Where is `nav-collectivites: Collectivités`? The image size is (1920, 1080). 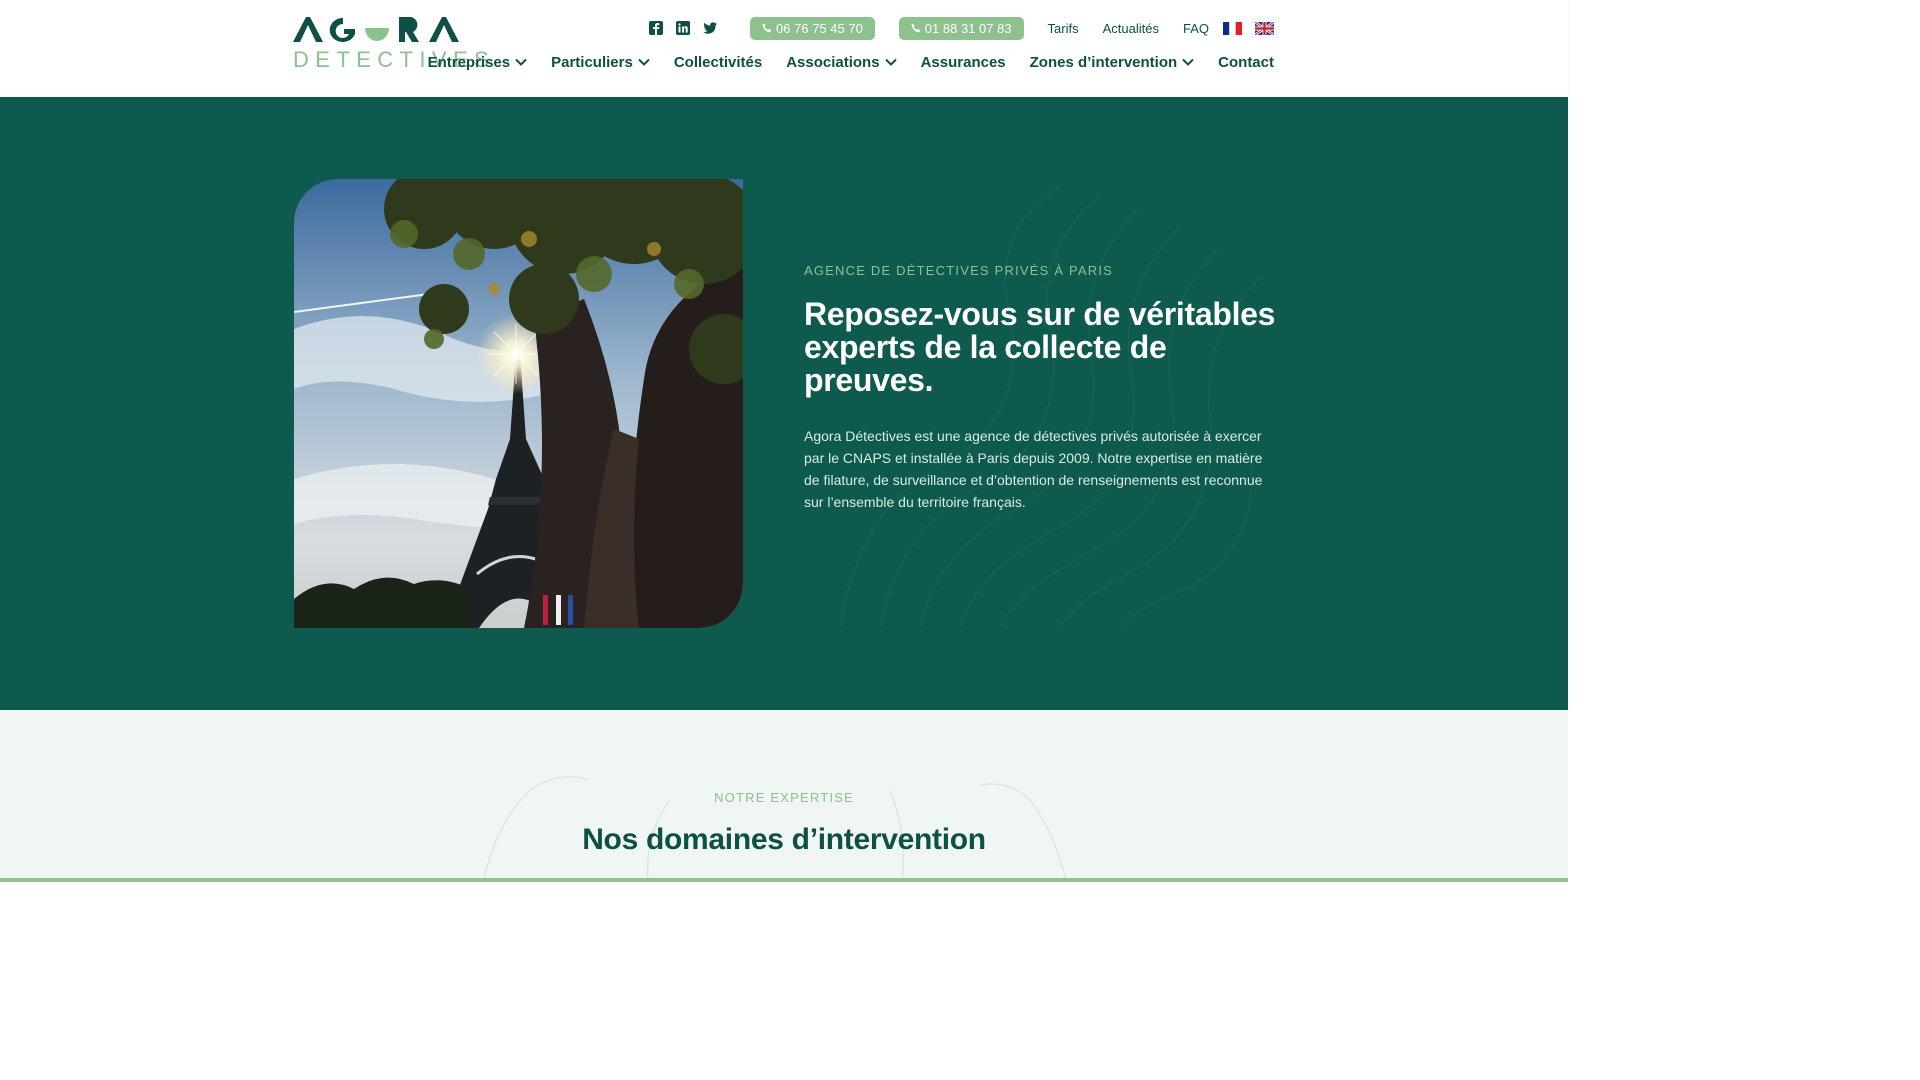 nav-collectivites: Collectivités is located at coordinates (718, 62).